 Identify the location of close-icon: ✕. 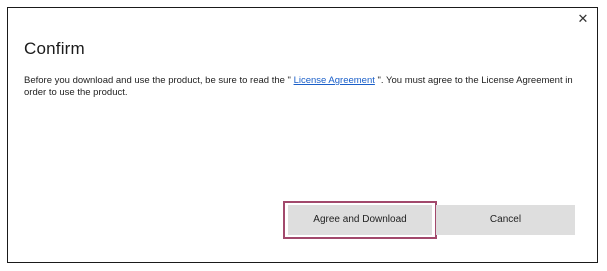
(583, 19).